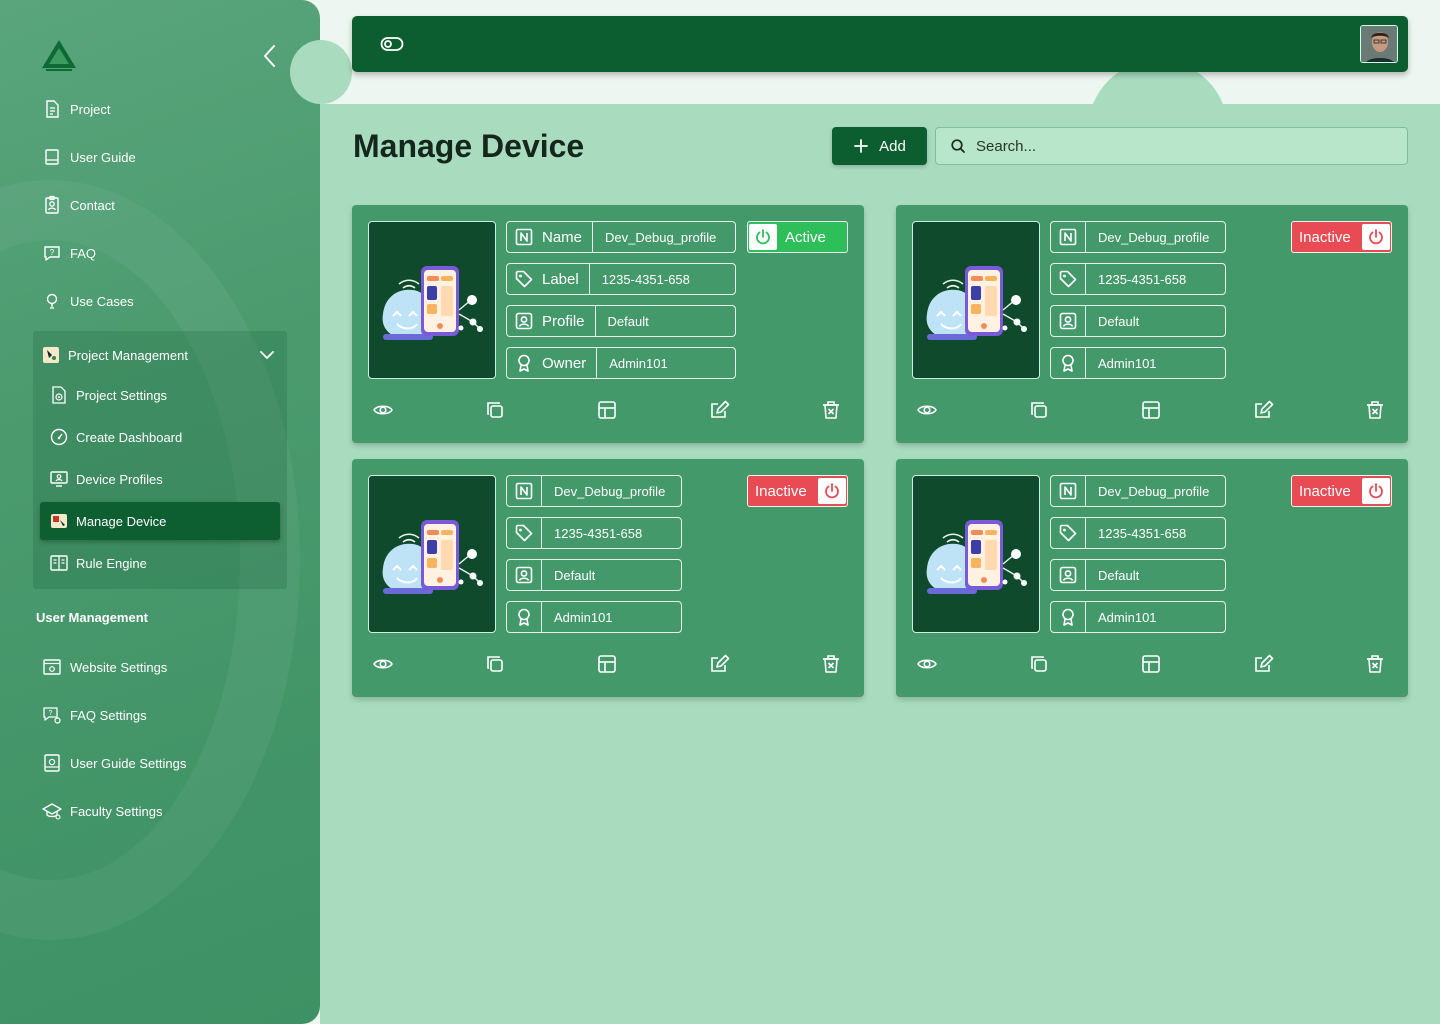  I want to click on sidebar-item-project: Project, so click(76, 109).